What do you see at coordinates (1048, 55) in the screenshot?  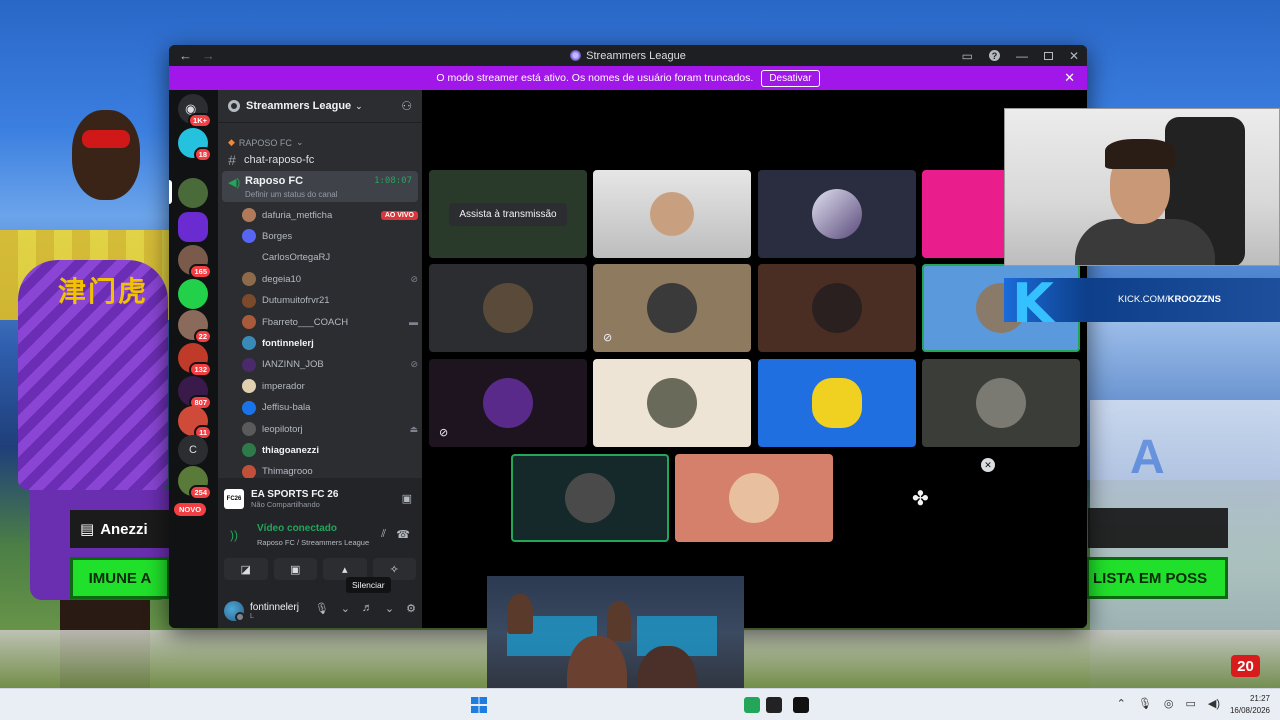 I see `maximize-icon` at bounding box center [1048, 55].